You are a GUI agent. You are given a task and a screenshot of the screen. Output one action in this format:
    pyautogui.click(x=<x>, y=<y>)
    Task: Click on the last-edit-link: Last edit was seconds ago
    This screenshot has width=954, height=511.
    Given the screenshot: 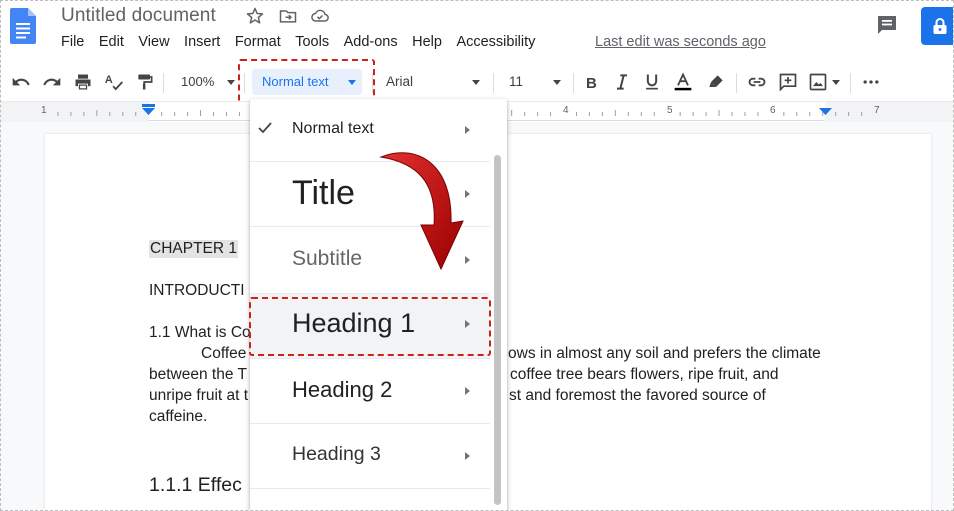 What is the action you would take?
    pyautogui.click(x=680, y=42)
    